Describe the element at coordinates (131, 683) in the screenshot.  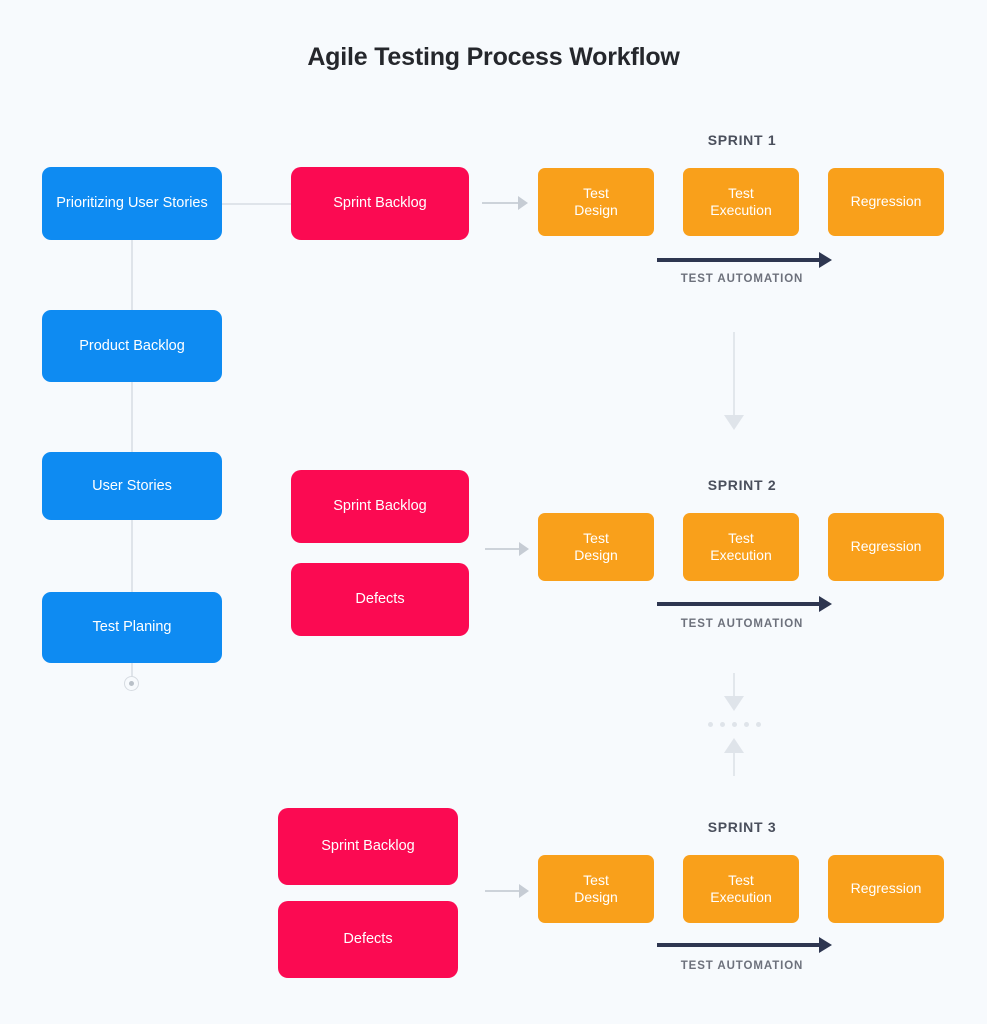
I see `flow-endpoint-marker` at that location.